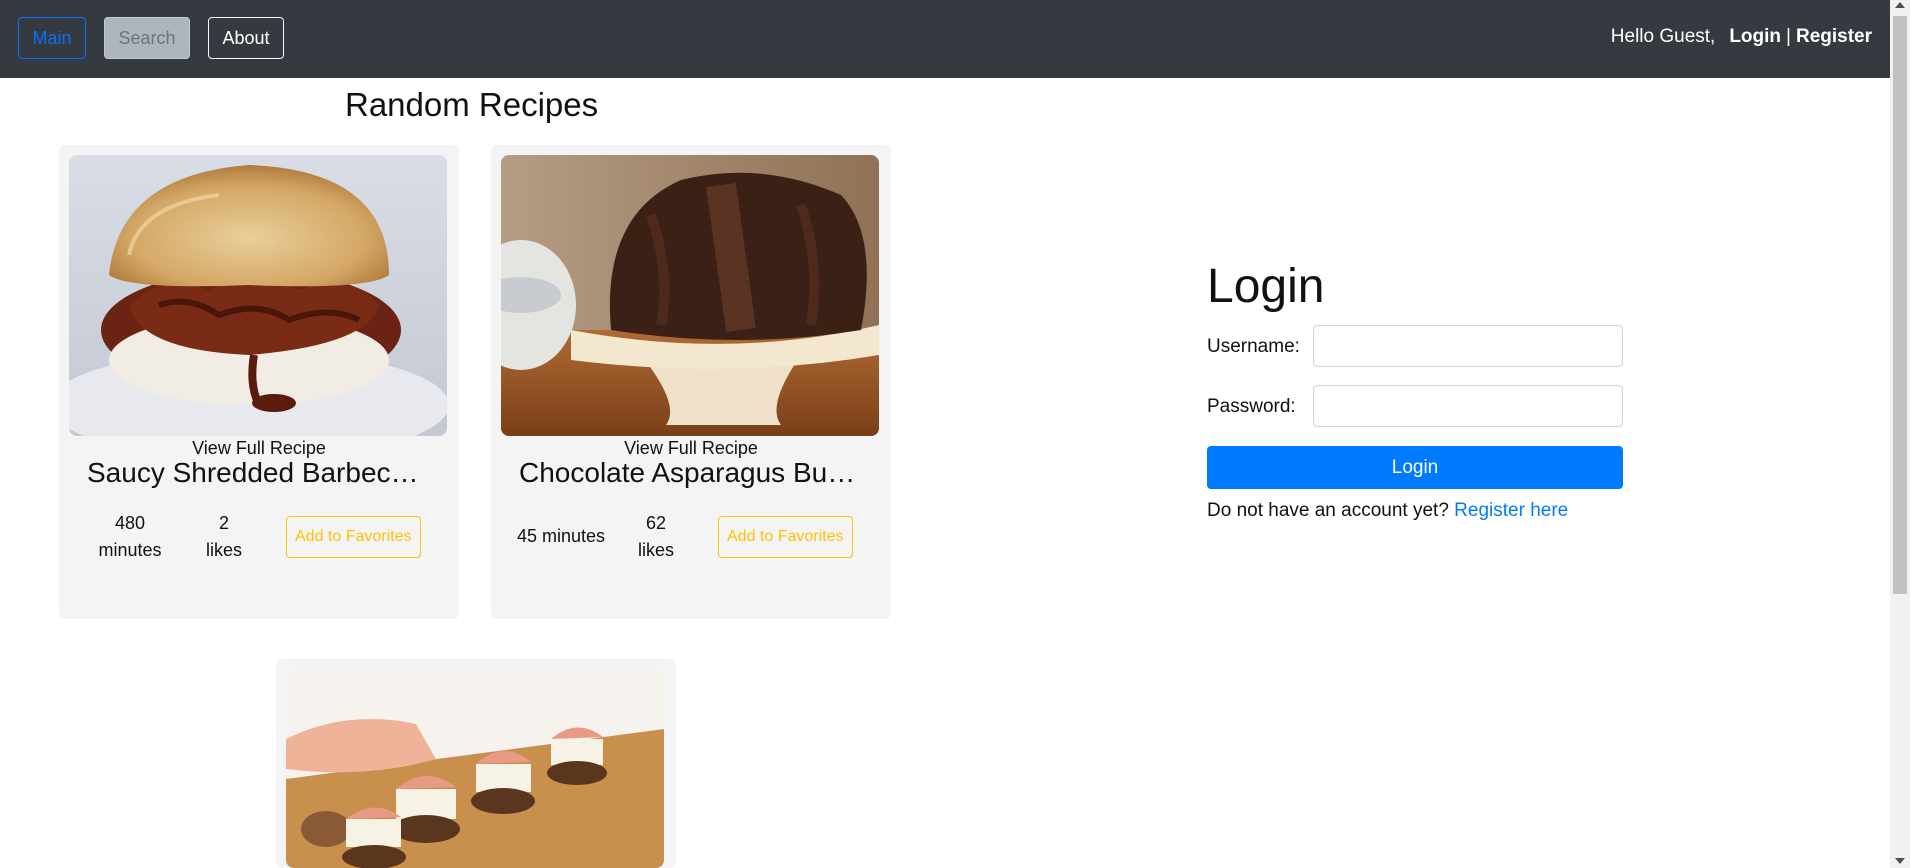 This screenshot has width=1910, height=868. What do you see at coordinates (1663, 36) in the screenshot?
I see `greeting-text: Hello Guest,` at bounding box center [1663, 36].